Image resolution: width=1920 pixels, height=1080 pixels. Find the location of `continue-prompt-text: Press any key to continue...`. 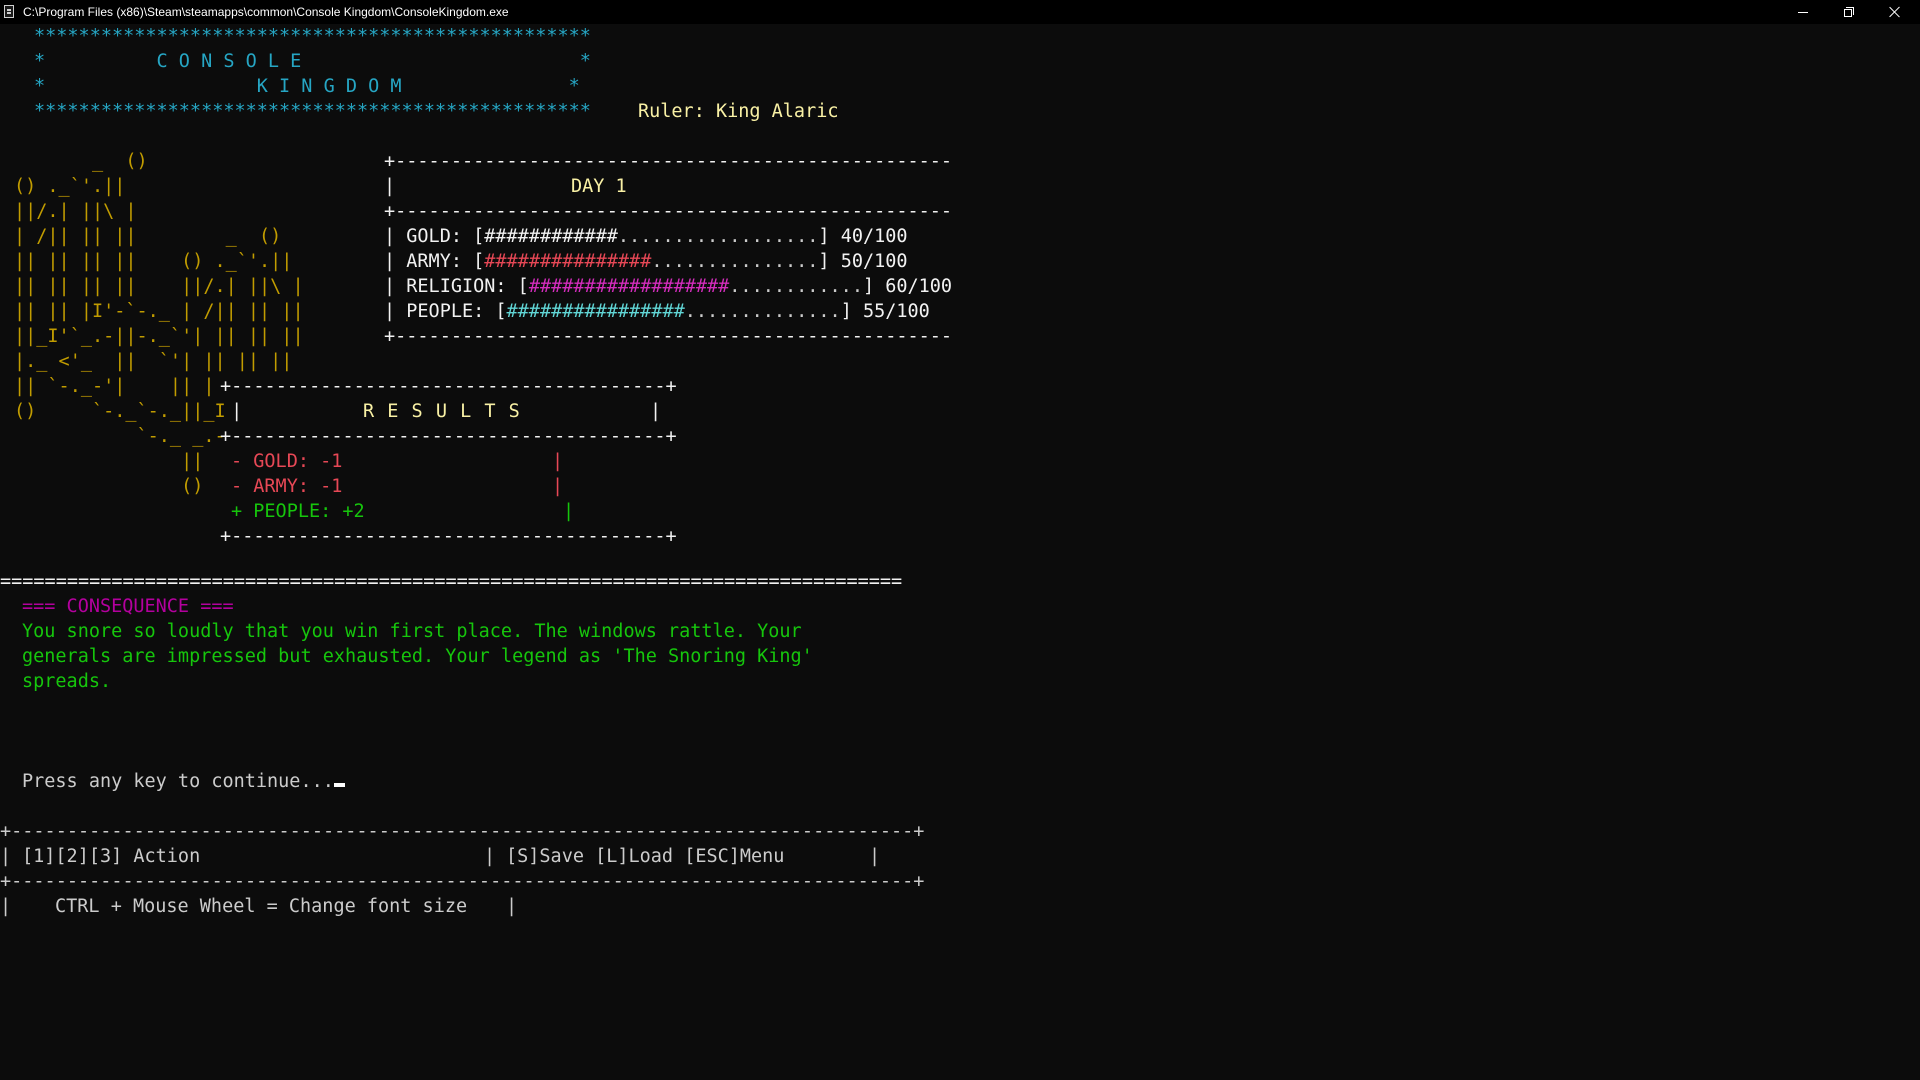

continue-prompt-text: Press any key to continue... is located at coordinates (178, 781).